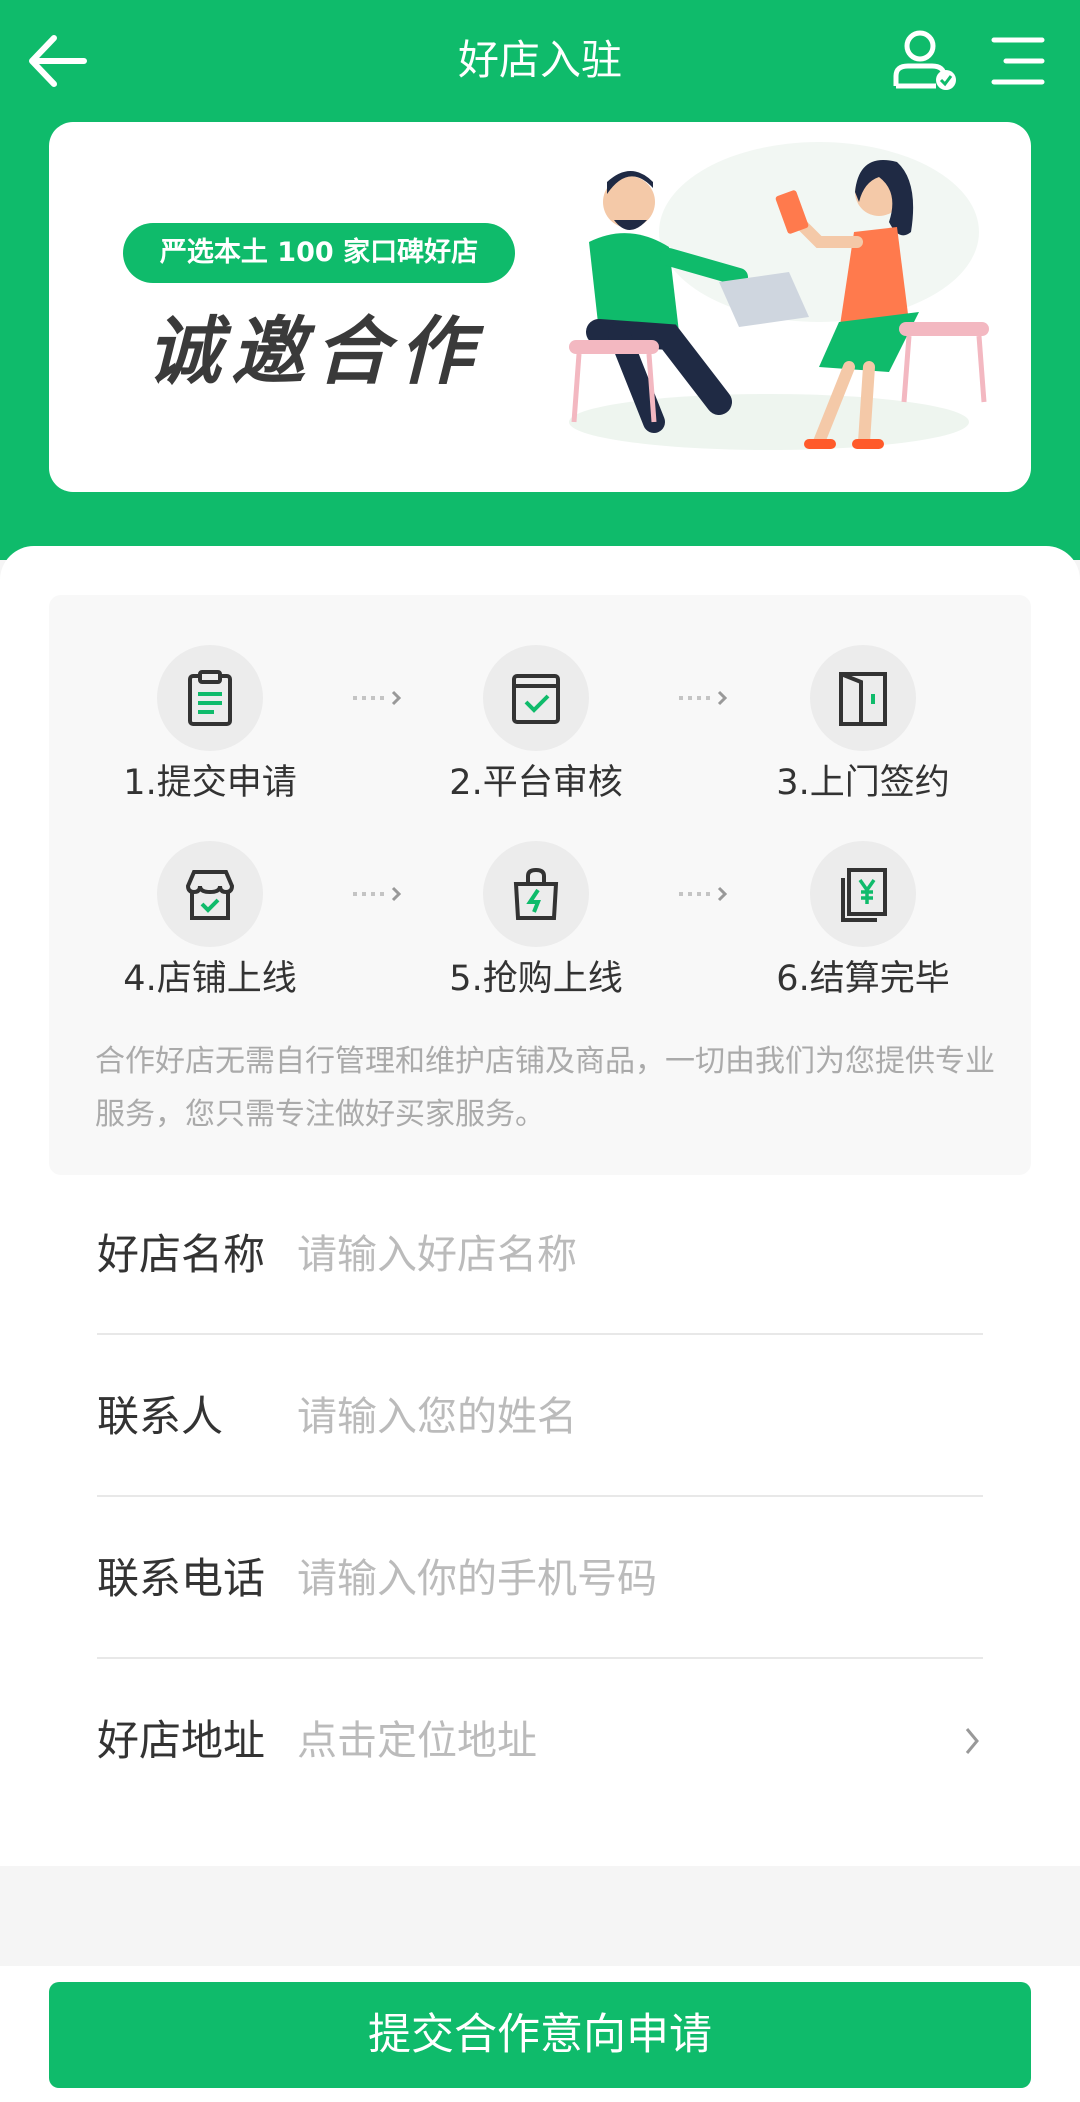 The height and width of the screenshot is (2102, 1080). What do you see at coordinates (536, 727) in the screenshot?
I see `step-platform-review: 2.平台审核` at bounding box center [536, 727].